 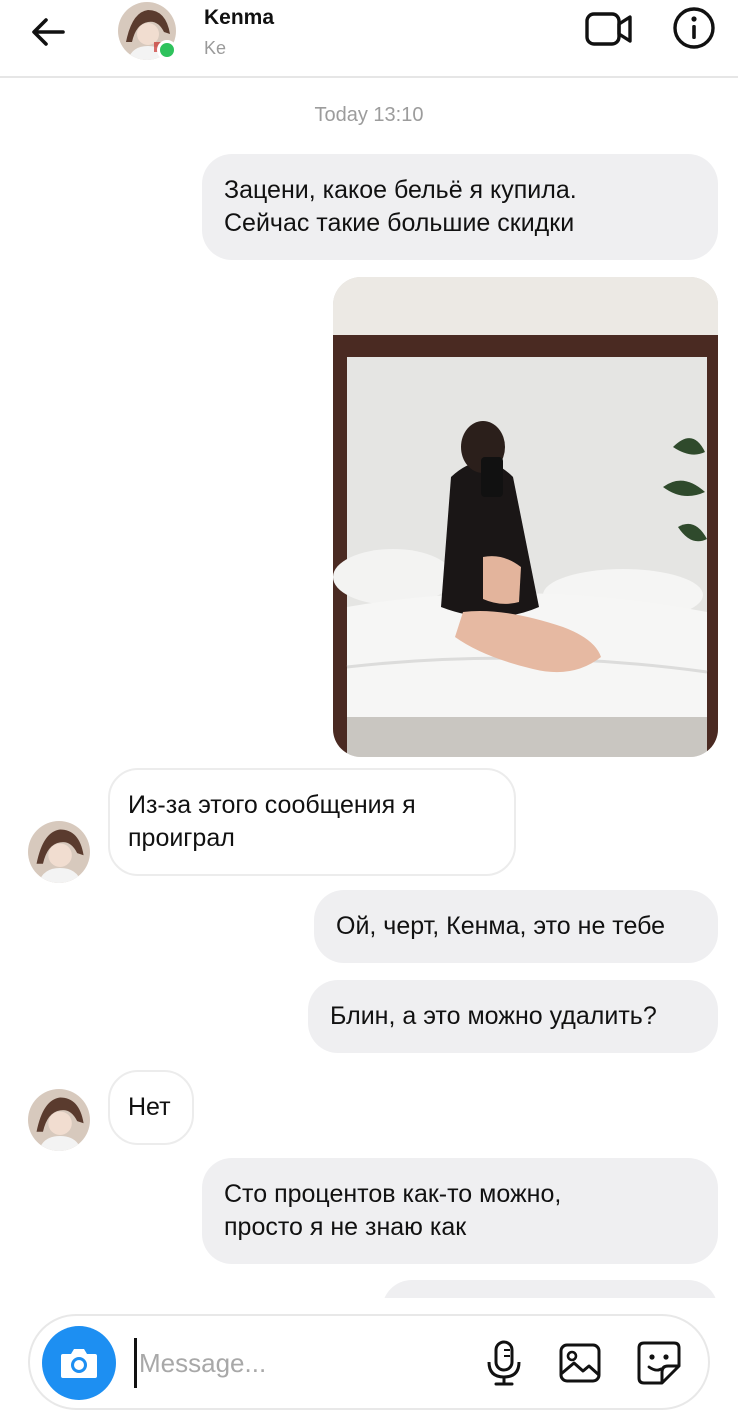 I want to click on online-status-indicator, so click(x=167, y=50).